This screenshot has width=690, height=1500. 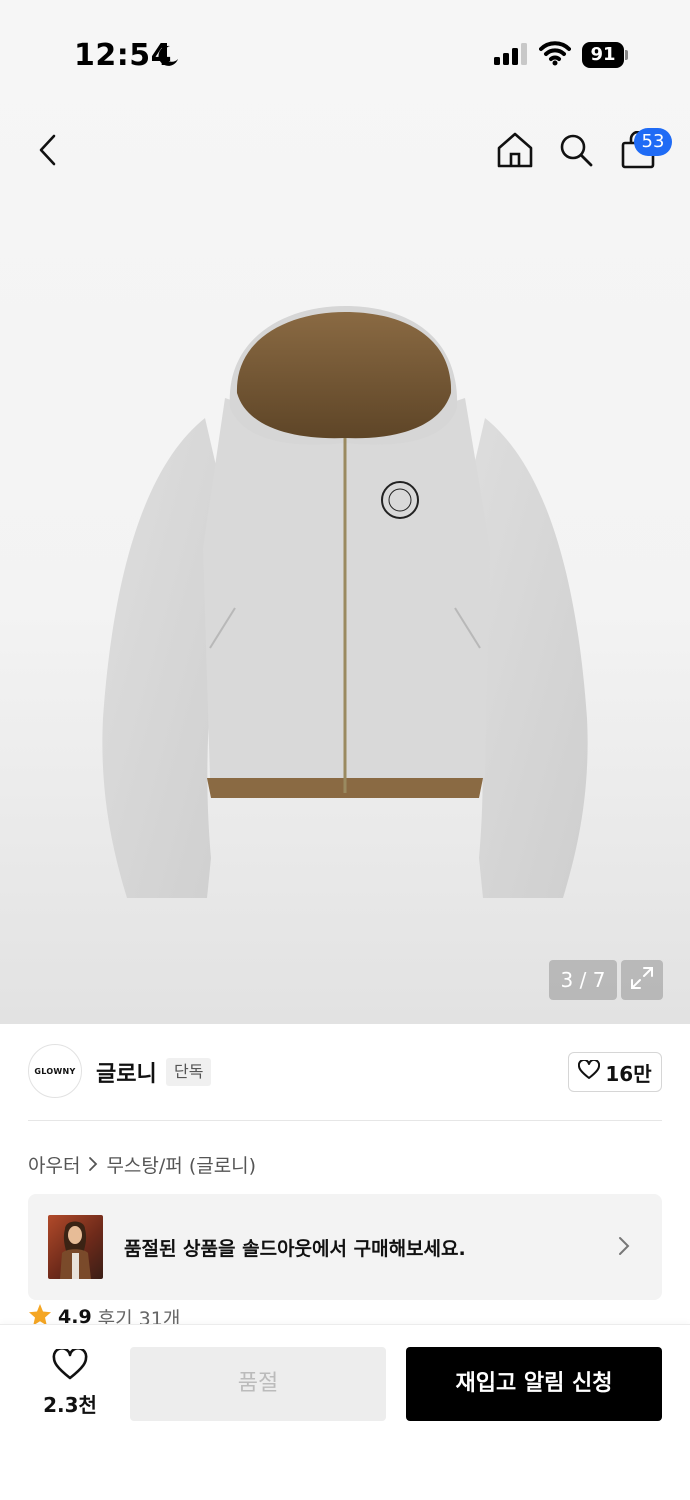 I want to click on brand-like-count: 16만, so click(x=628, y=1073).